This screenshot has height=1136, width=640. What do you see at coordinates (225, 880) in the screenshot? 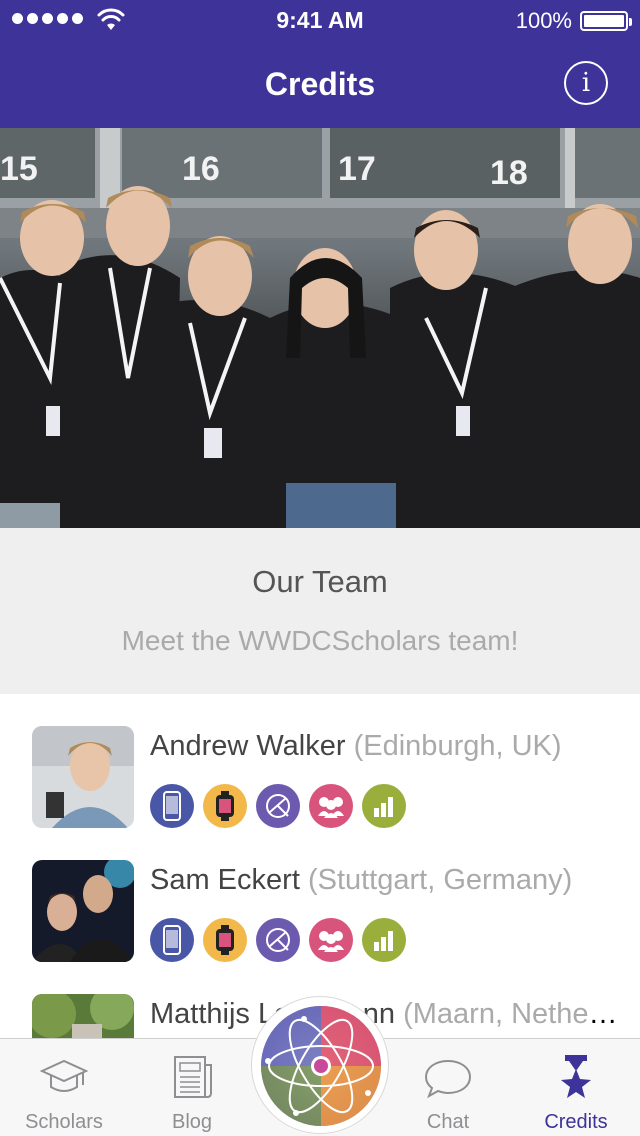
I see `member-name: Sam Eckert` at bounding box center [225, 880].